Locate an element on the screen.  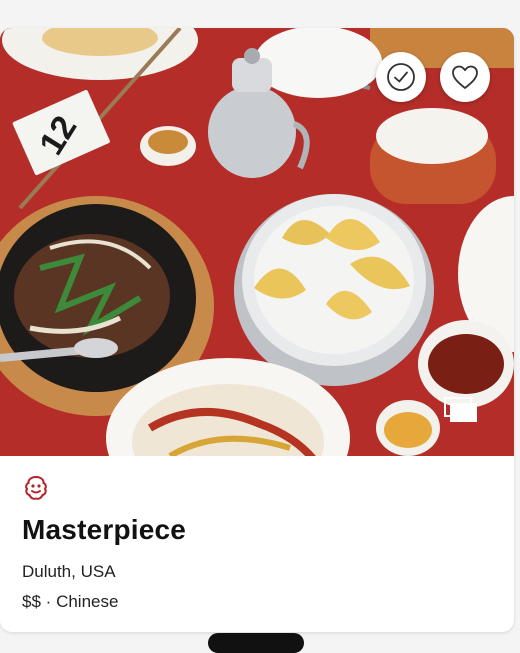
photo-gallery-icon is located at coordinates (461, 410).